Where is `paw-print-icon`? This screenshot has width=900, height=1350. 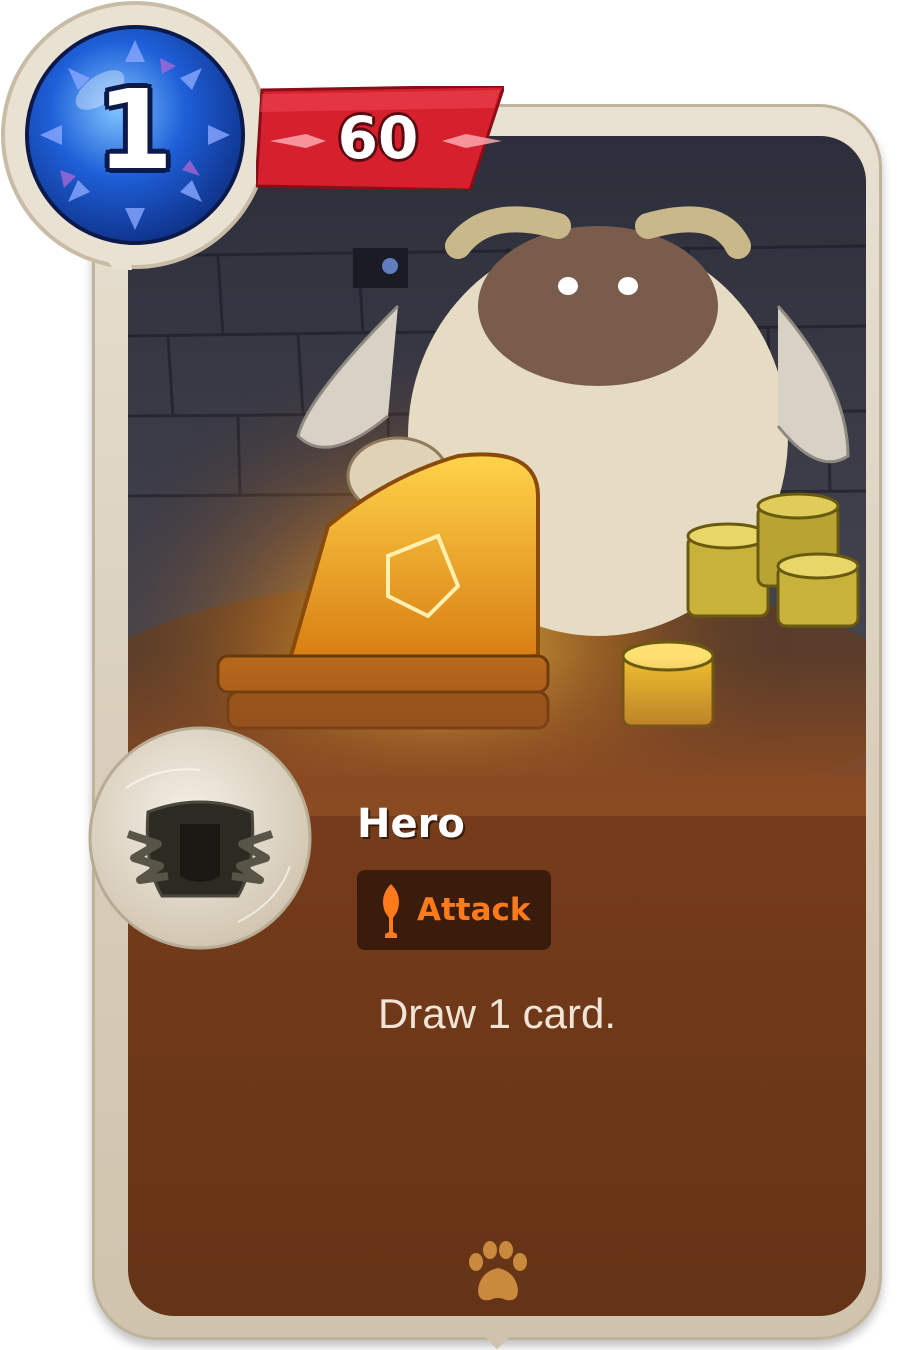 paw-print-icon is located at coordinates (497, 1273).